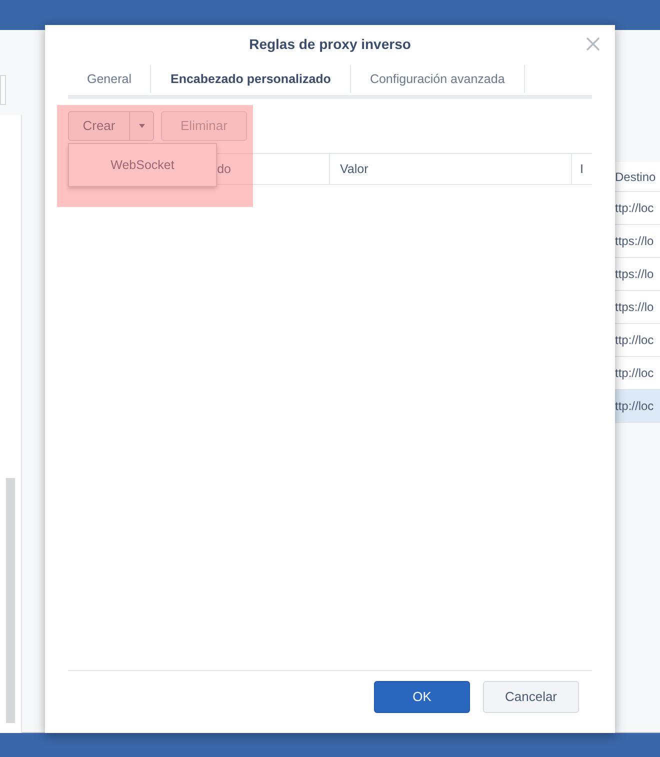 This screenshot has height=757, width=660. I want to click on tab: Configuración avanzada, so click(437, 79).